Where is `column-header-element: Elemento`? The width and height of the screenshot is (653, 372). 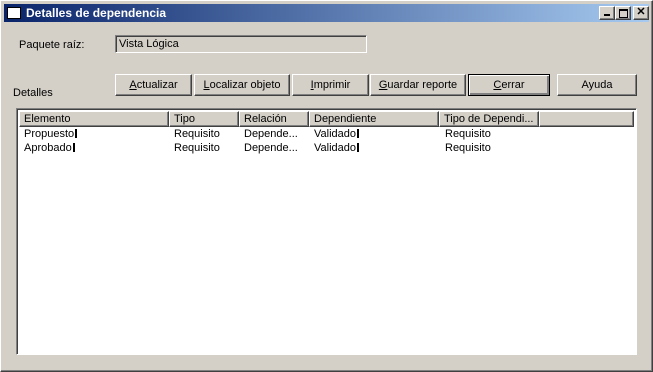
column-header-element: Elemento is located at coordinates (94, 119).